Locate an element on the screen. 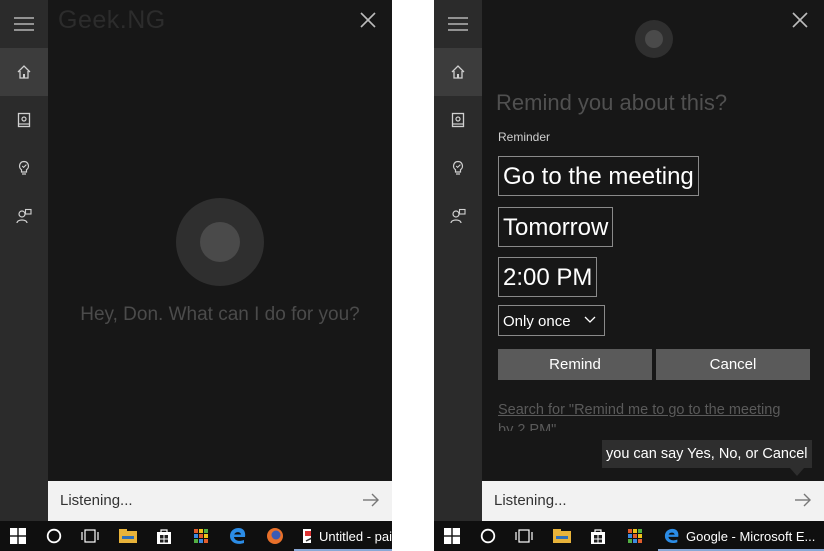 The height and width of the screenshot is (551, 824). taskbar-app-paint: Untitled - pai is located at coordinates (343, 536).